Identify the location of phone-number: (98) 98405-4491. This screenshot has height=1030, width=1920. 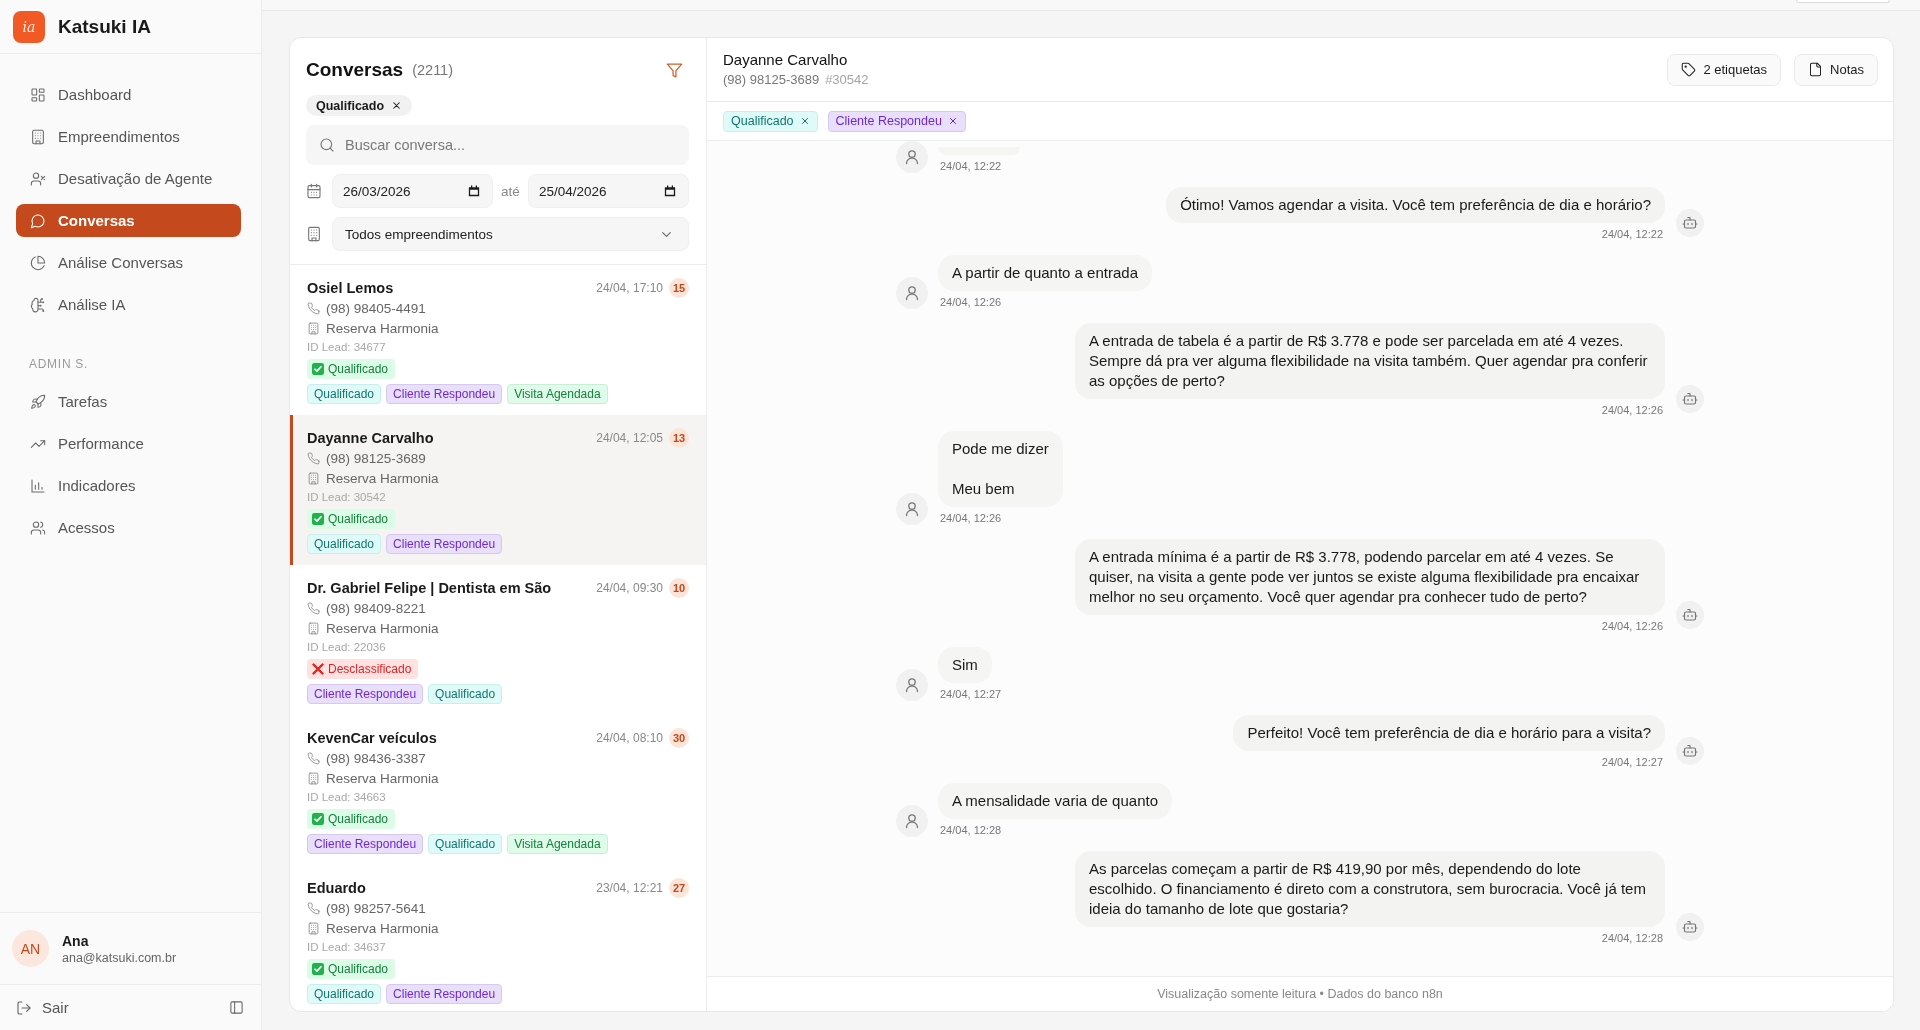
(376, 308).